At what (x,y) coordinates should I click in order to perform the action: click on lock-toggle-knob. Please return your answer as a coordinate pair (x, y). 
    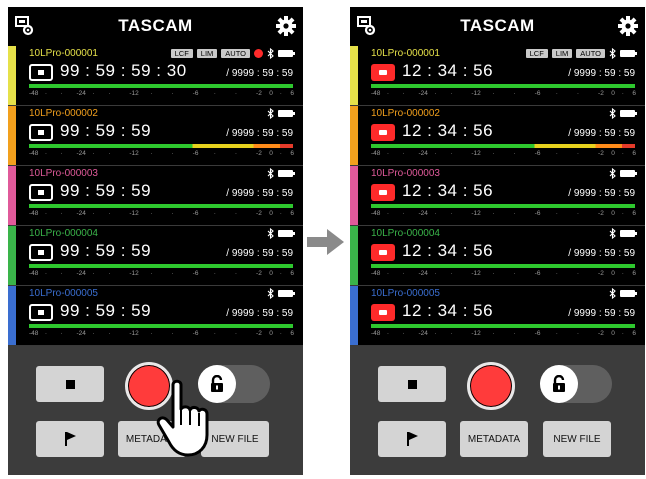
    Looking at the image, I should click on (559, 384).